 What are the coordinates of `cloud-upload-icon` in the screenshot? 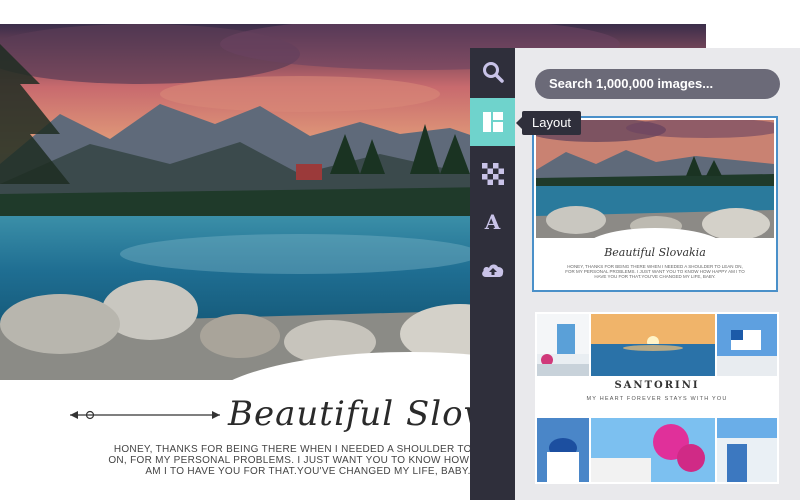 It's located at (492, 270).